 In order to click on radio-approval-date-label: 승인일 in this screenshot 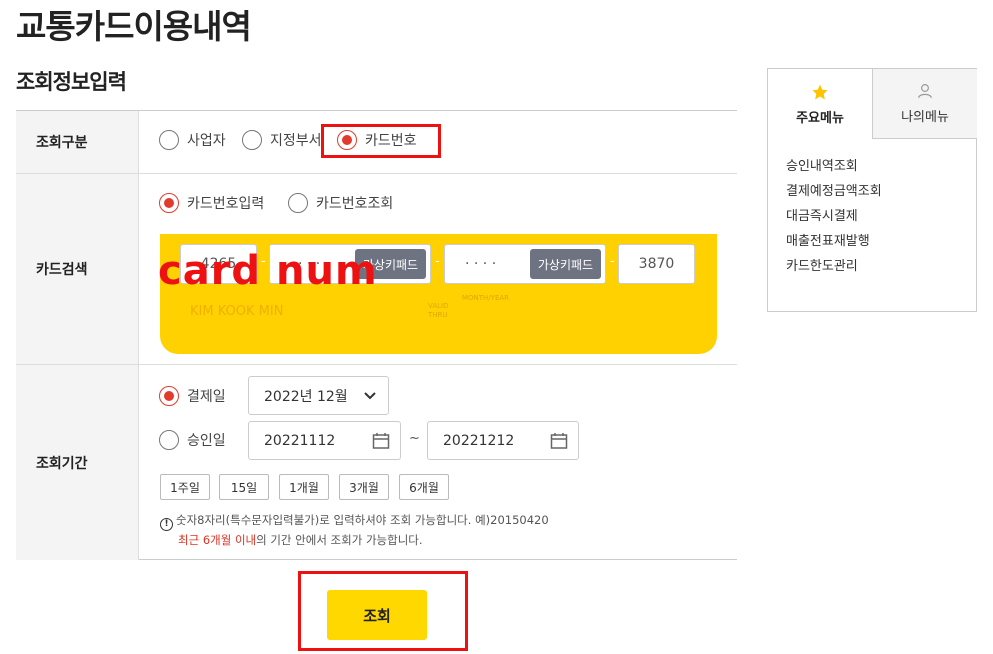, I will do `click(206, 441)`.